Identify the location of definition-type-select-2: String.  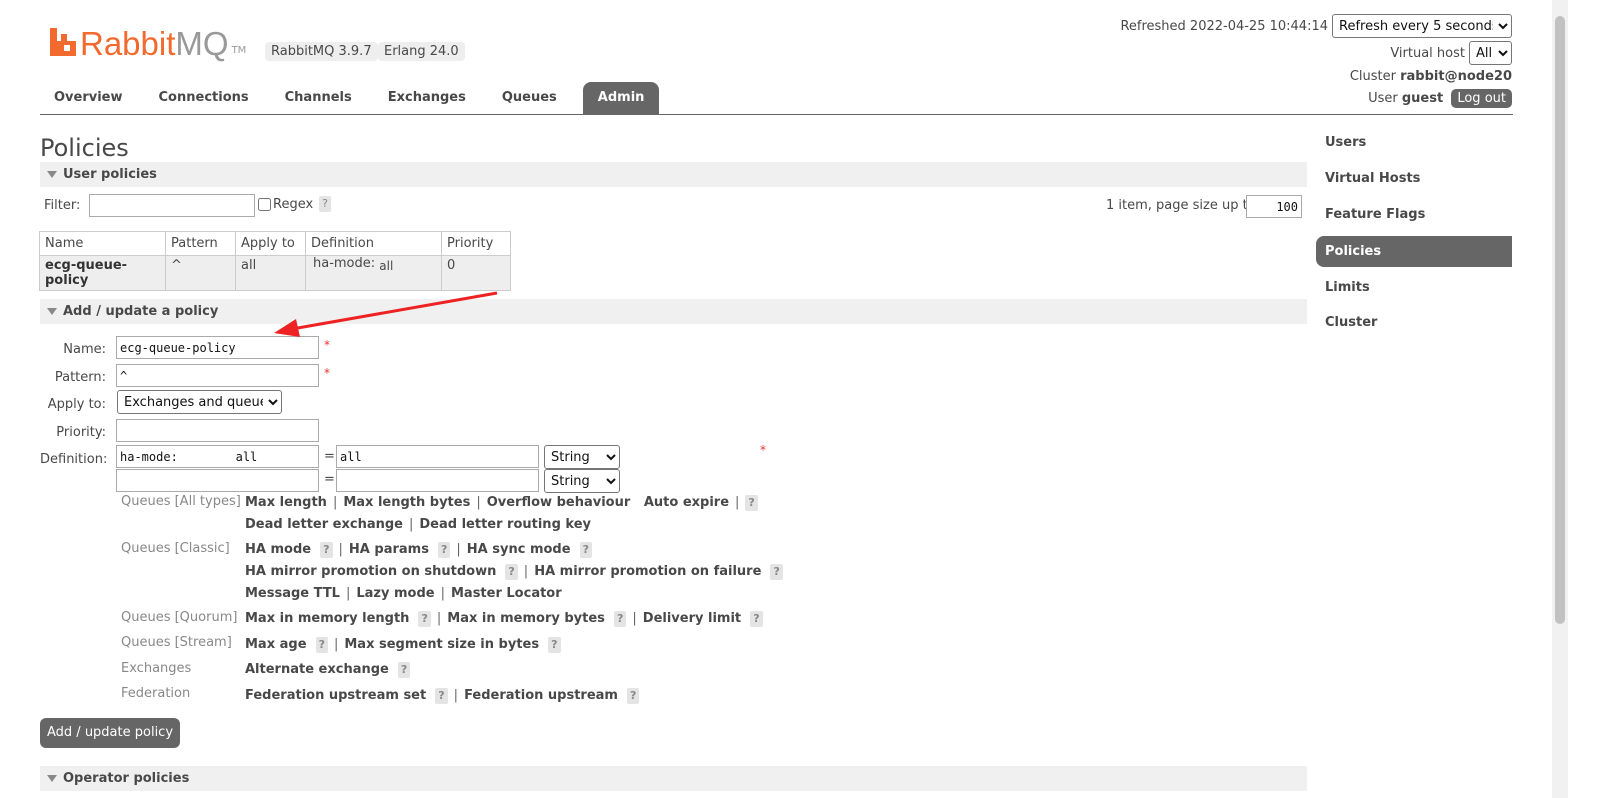
(582, 481).